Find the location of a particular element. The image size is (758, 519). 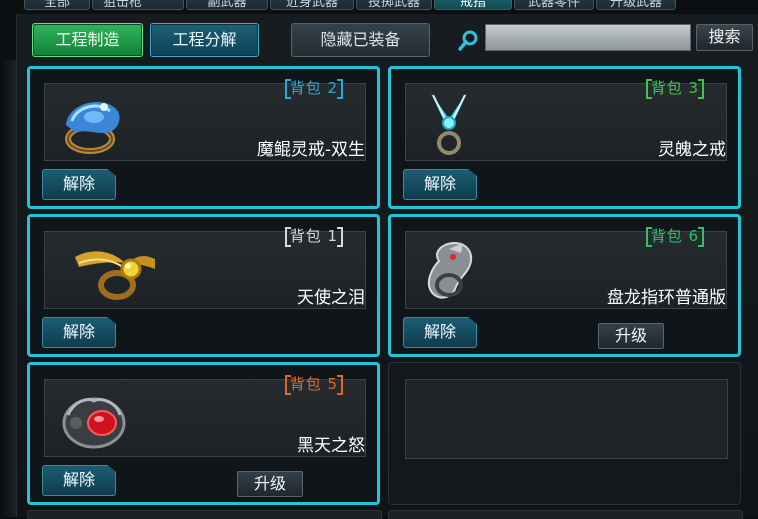

tab-upgrade-weapons: 升级武器 is located at coordinates (636, 5).